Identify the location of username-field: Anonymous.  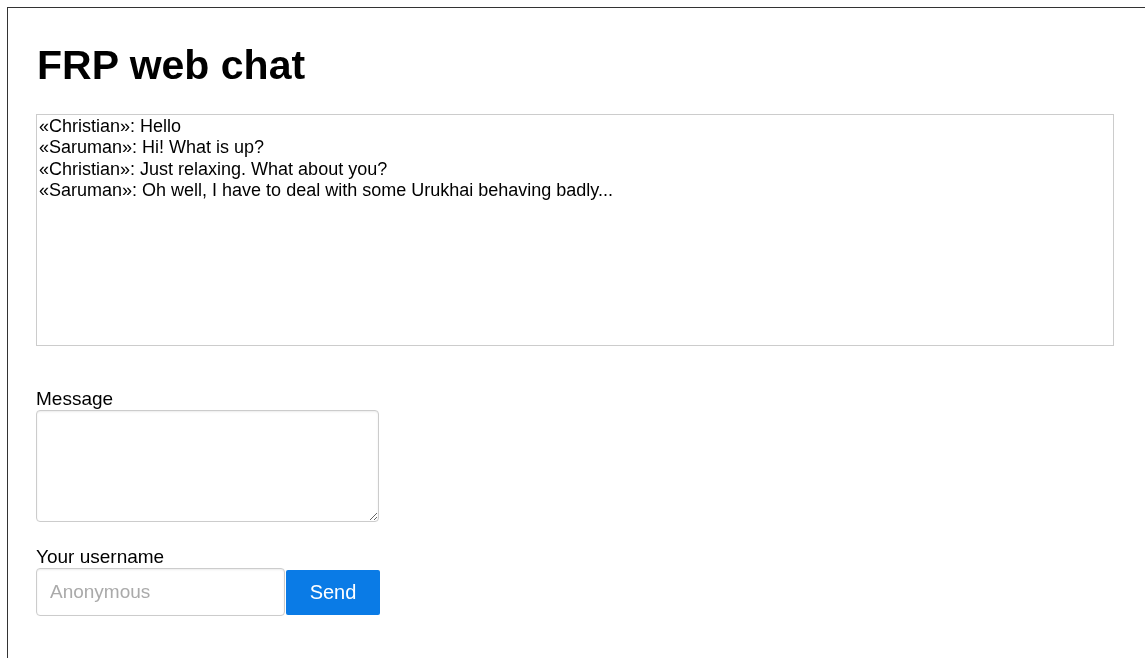
(160, 592).